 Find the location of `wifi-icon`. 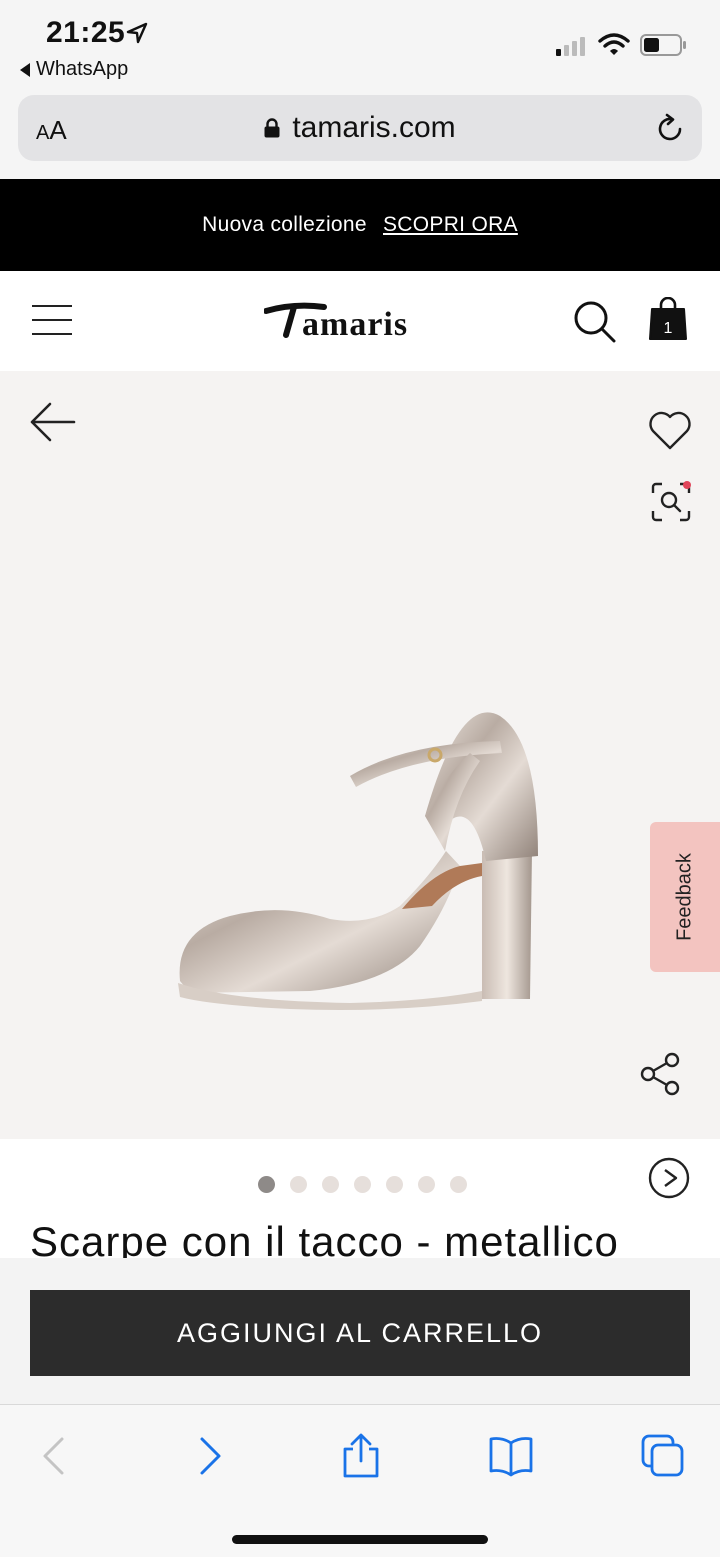

wifi-icon is located at coordinates (614, 44).